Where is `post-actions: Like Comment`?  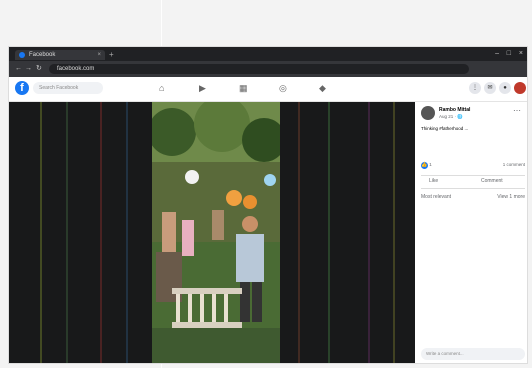 post-actions: Like Comment is located at coordinates (473, 182).